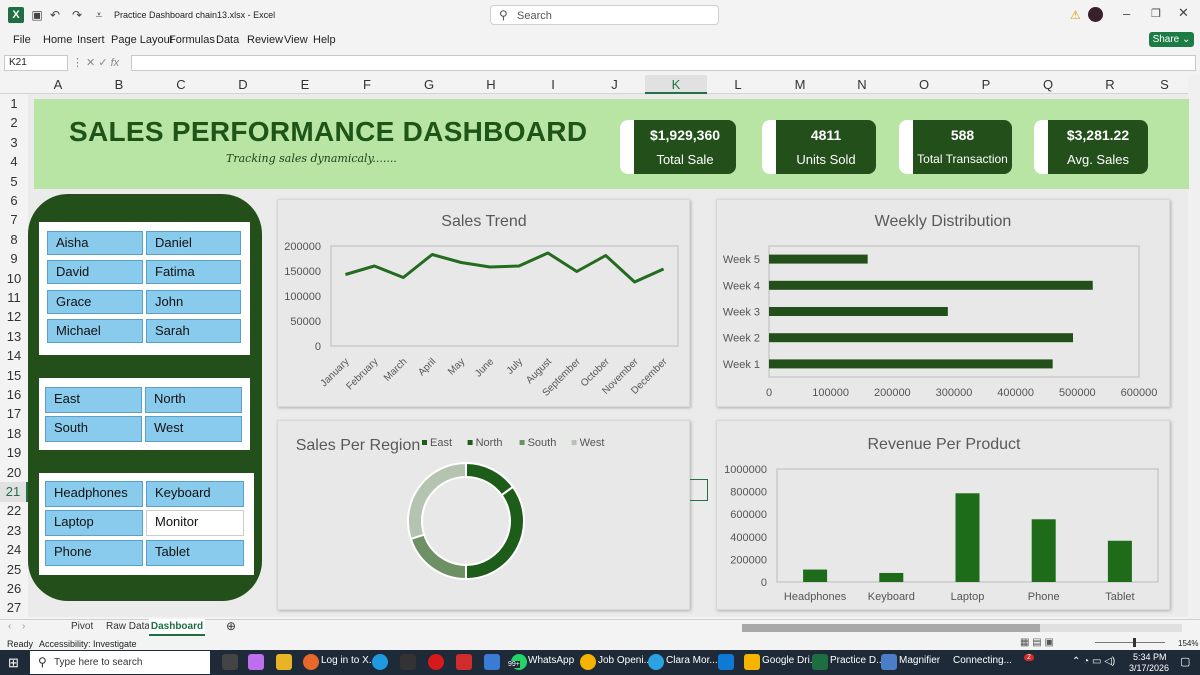 Image resolution: width=1200 pixels, height=675 pixels. Describe the element at coordinates (1188, 643) in the screenshot. I see `zoom-level: 154%` at that location.